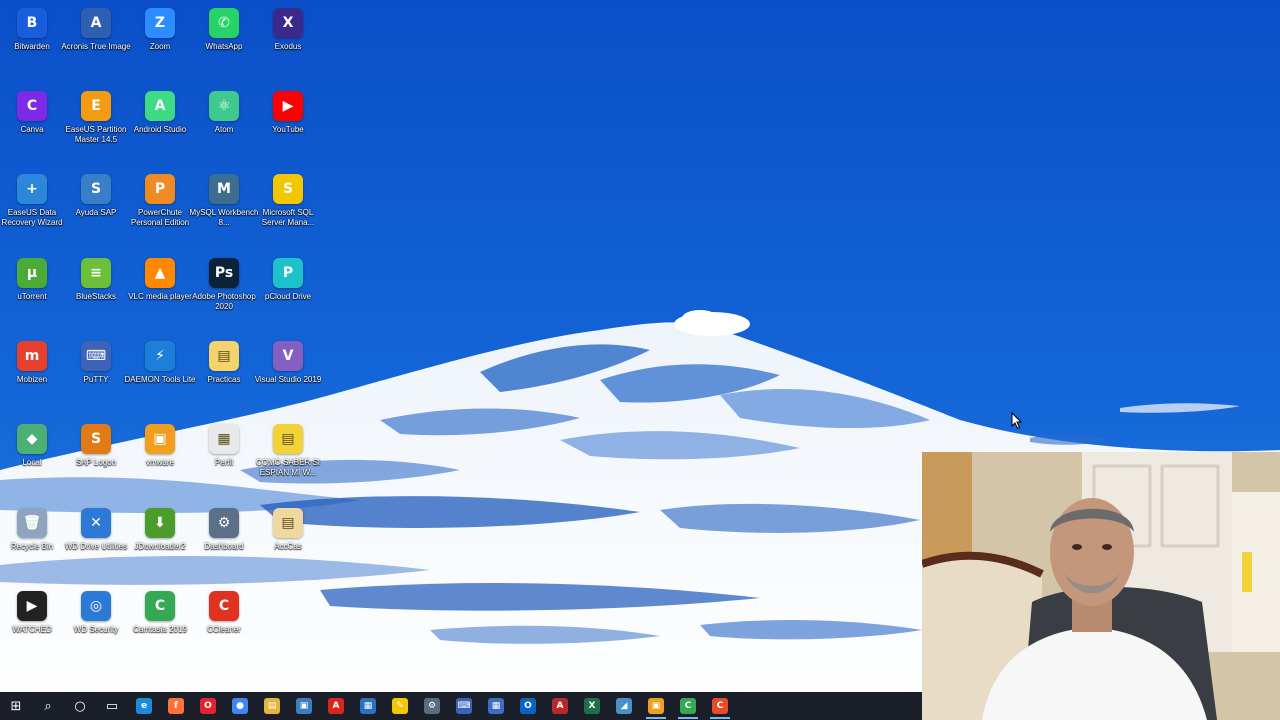  Describe the element at coordinates (224, 124) in the screenshot. I see `desktop-shortcut: ⚛ Atom` at that location.